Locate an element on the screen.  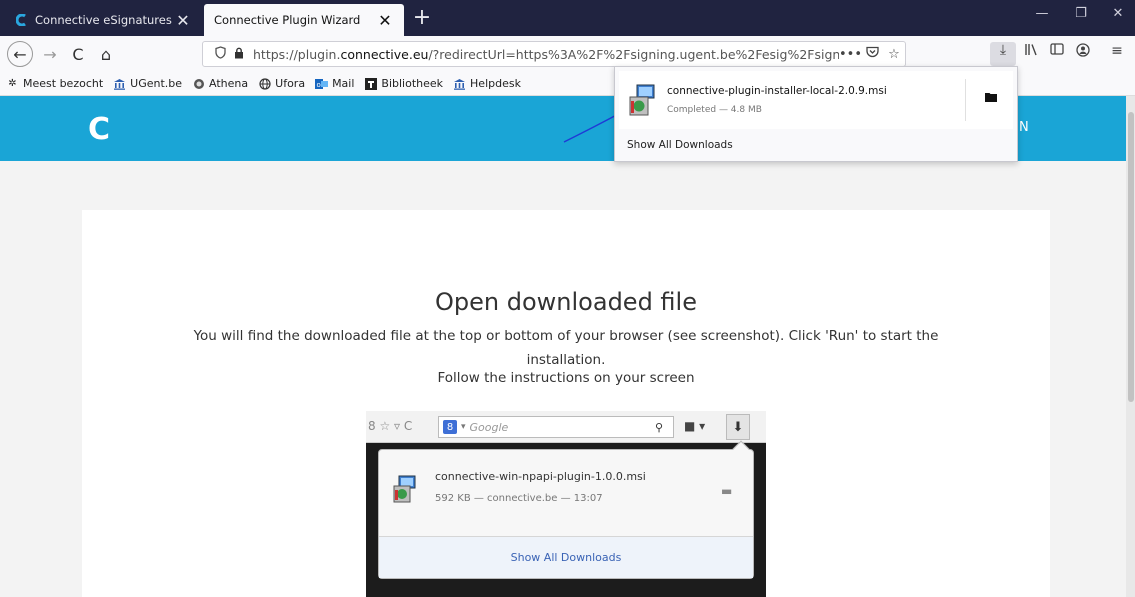
example-file-name: connective-win-npapi-plugin-1.0.0.msi is located at coordinates (540, 476).